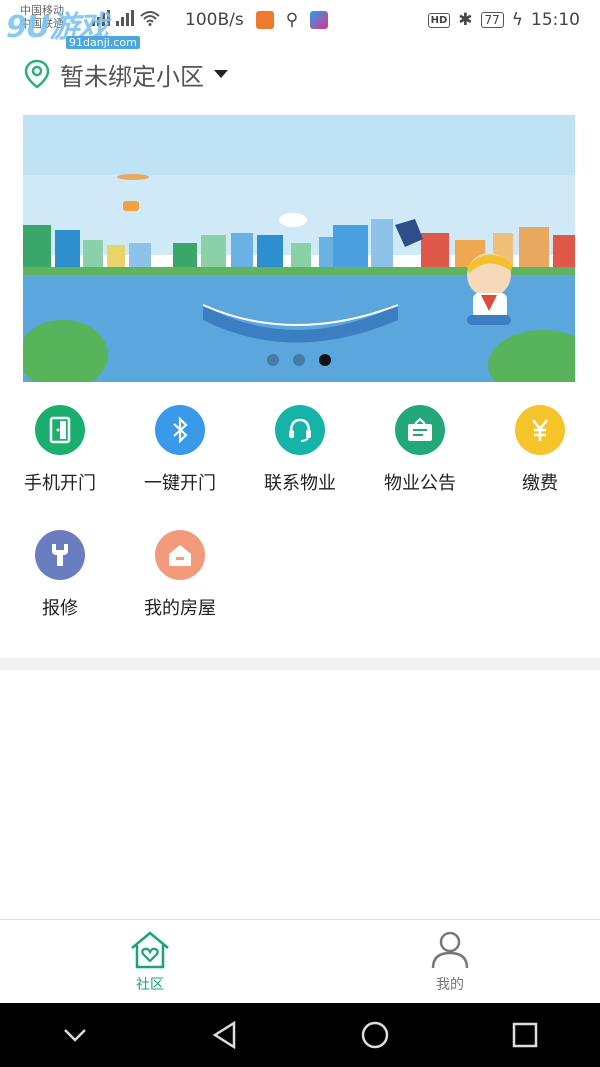 This screenshot has width=600, height=1067. I want to click on watermark-logo: 9U游戏 91danji.com, so click(70, 26).